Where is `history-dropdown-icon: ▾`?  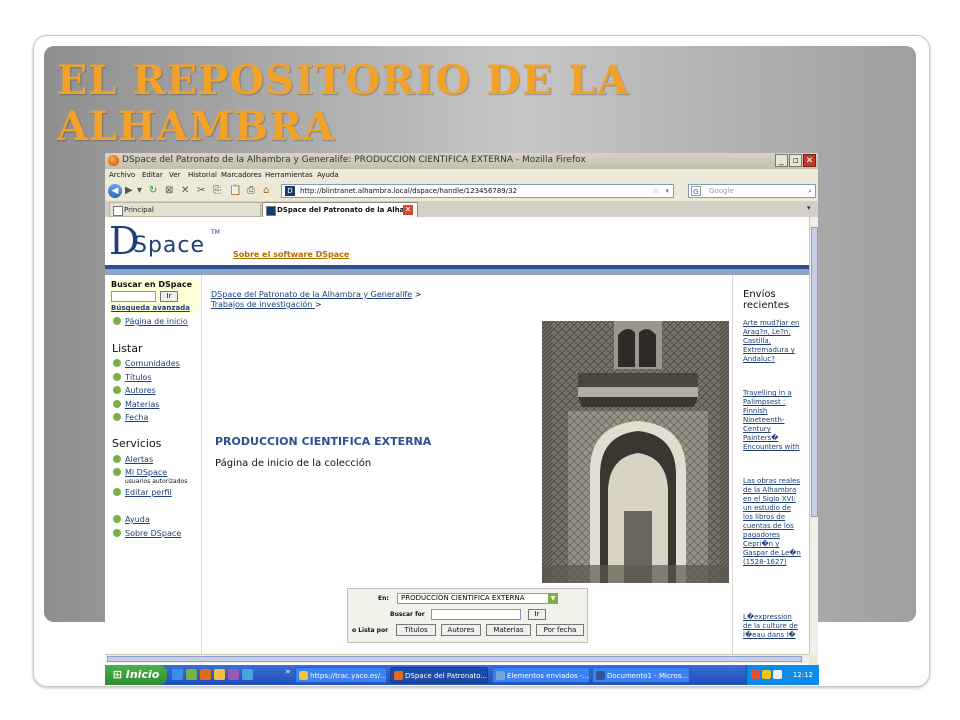 history-dropdown-icon: ▾ is located at coordinates (139, 191).